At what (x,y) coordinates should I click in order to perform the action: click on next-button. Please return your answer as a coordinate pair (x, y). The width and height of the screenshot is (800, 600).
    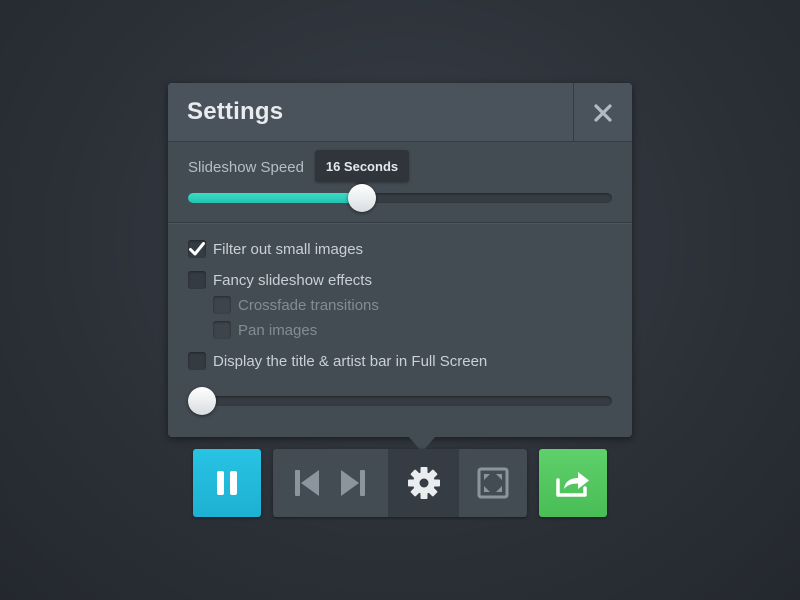
    Looking at the image, I should click on (353, 483).